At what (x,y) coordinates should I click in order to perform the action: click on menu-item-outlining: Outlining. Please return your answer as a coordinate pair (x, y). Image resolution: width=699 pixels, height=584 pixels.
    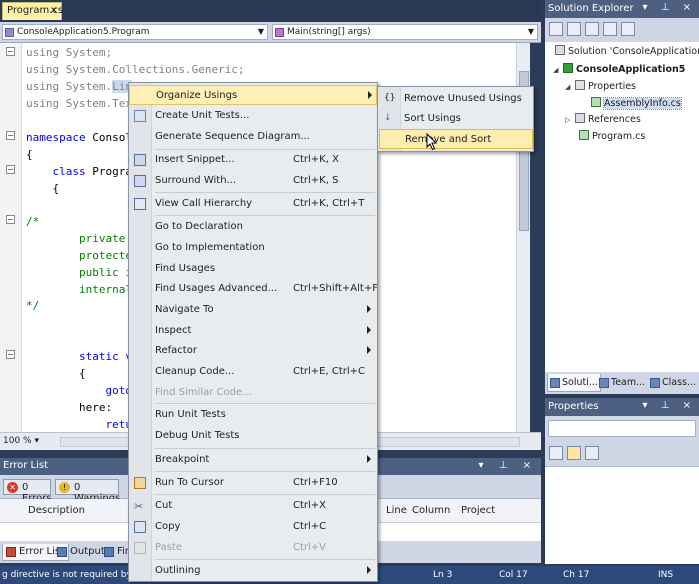
    Looking at the image, I should click on (253, 571).